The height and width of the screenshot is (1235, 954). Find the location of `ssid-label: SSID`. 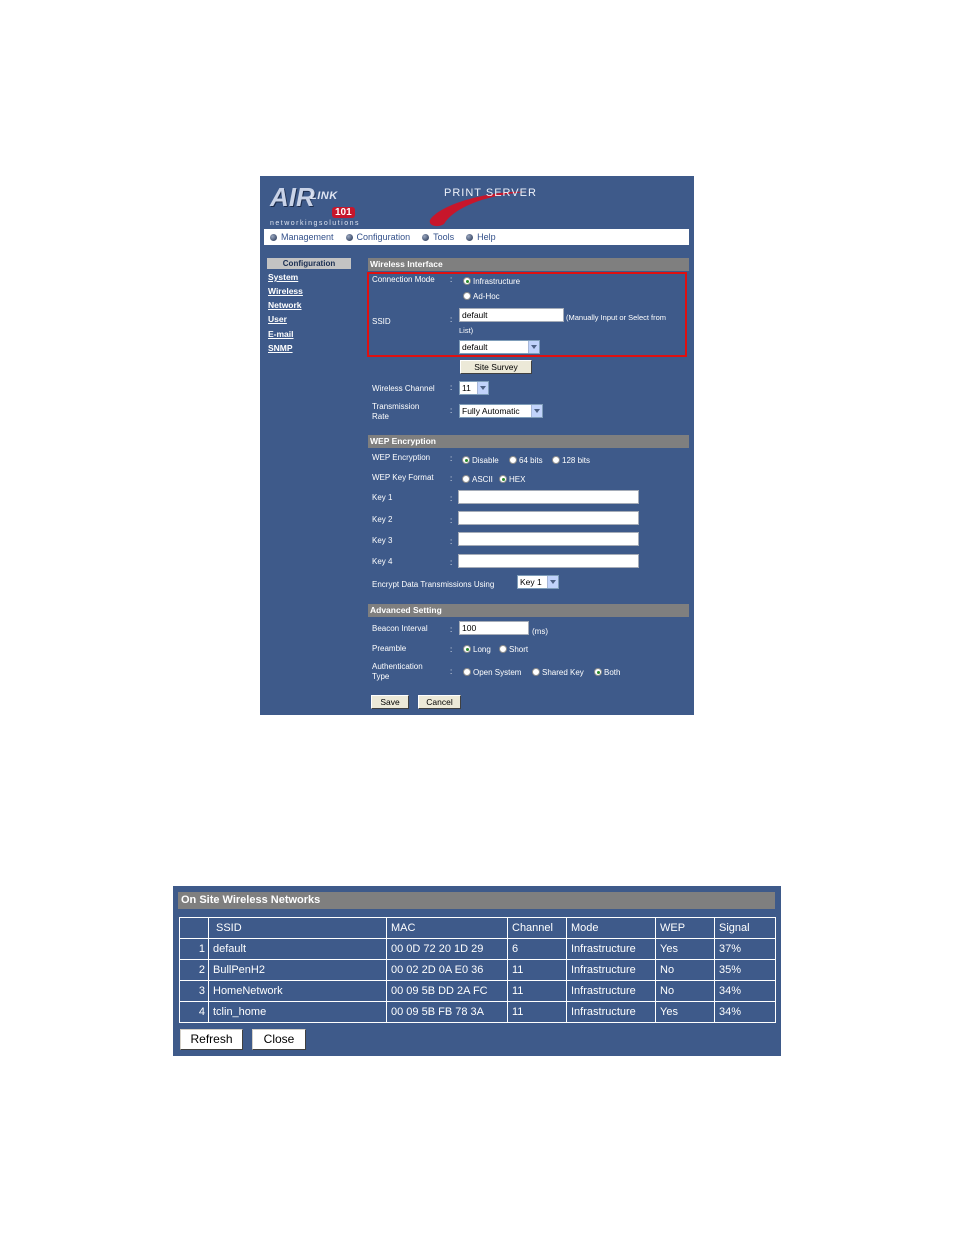

ssid-label: SSID is located at coordinates (381, 321).